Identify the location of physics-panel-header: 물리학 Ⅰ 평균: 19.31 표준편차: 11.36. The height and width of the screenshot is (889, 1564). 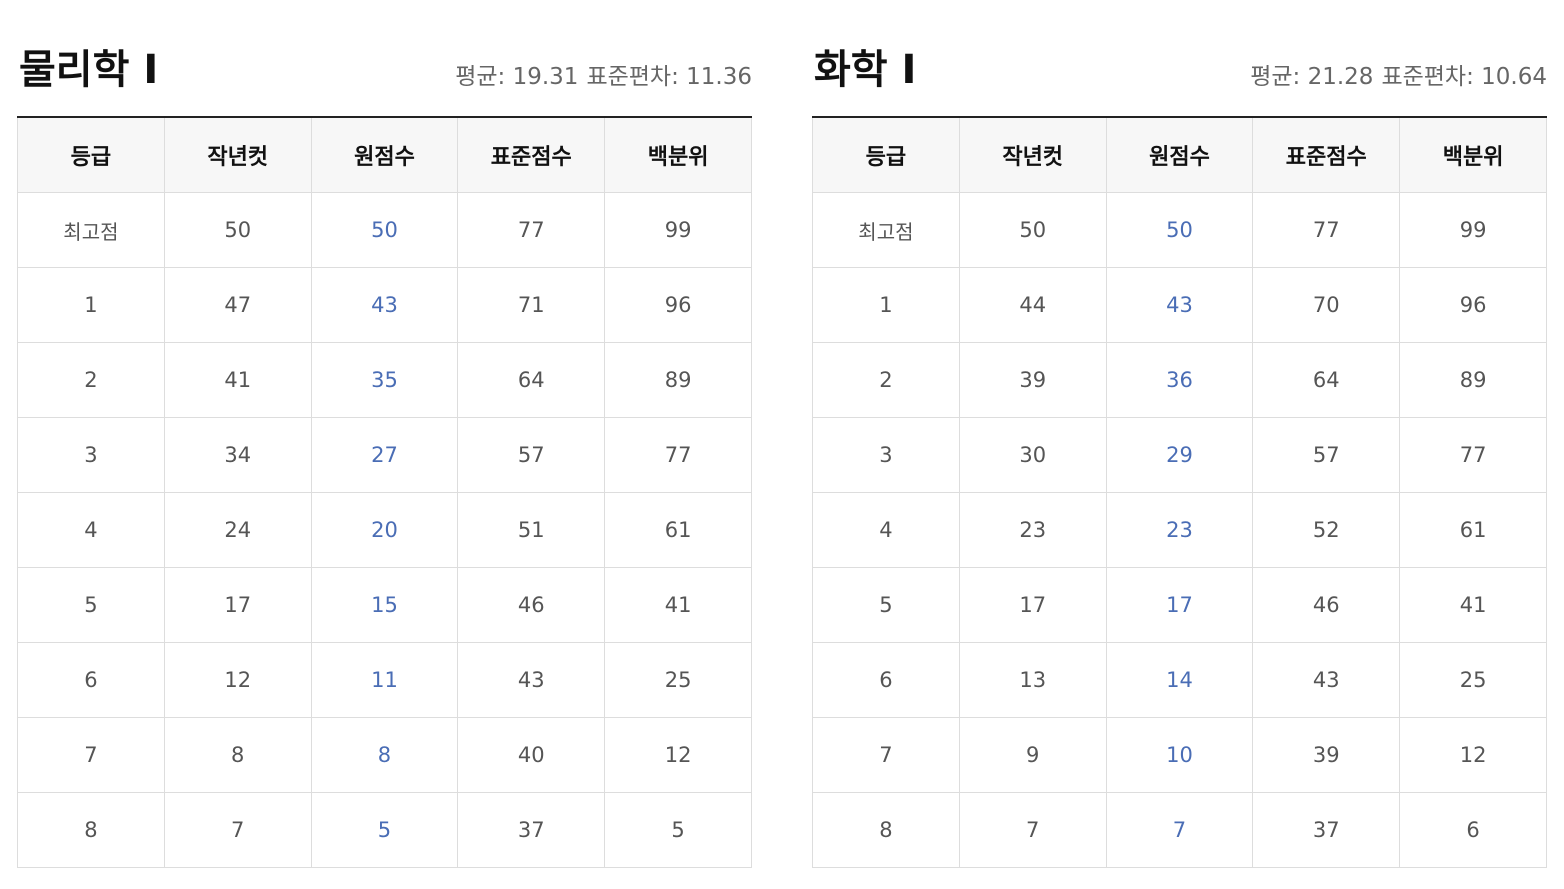
(384, 58).